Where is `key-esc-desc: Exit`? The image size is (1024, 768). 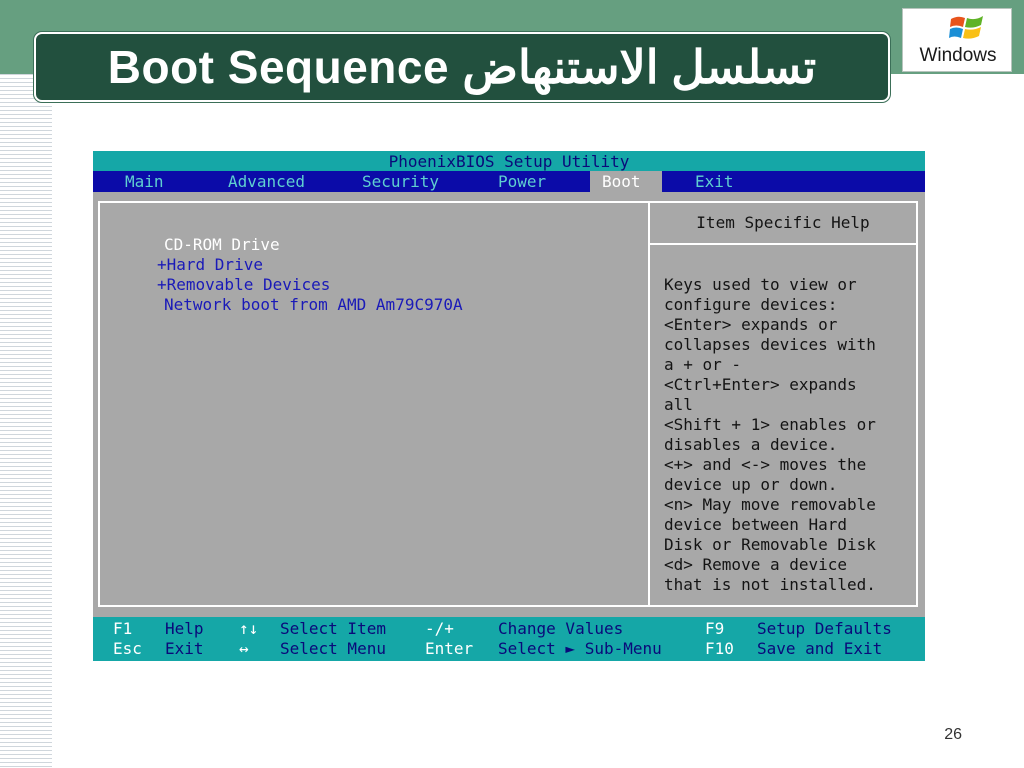
key-esc-desc: Exit is located at coordinates (184, 648).